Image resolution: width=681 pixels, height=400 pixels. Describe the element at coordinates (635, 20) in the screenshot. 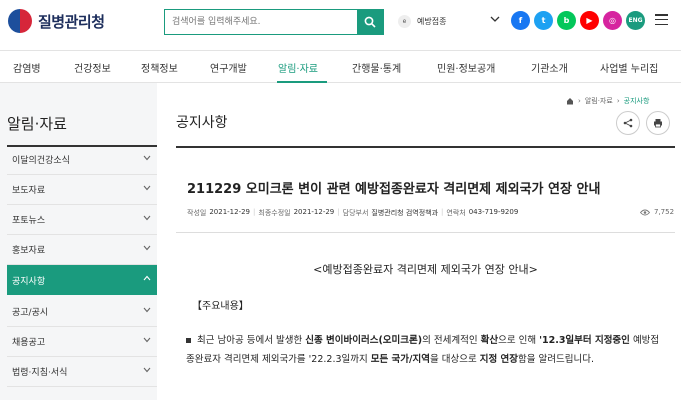

I see `eng-button: ENG` at that location.